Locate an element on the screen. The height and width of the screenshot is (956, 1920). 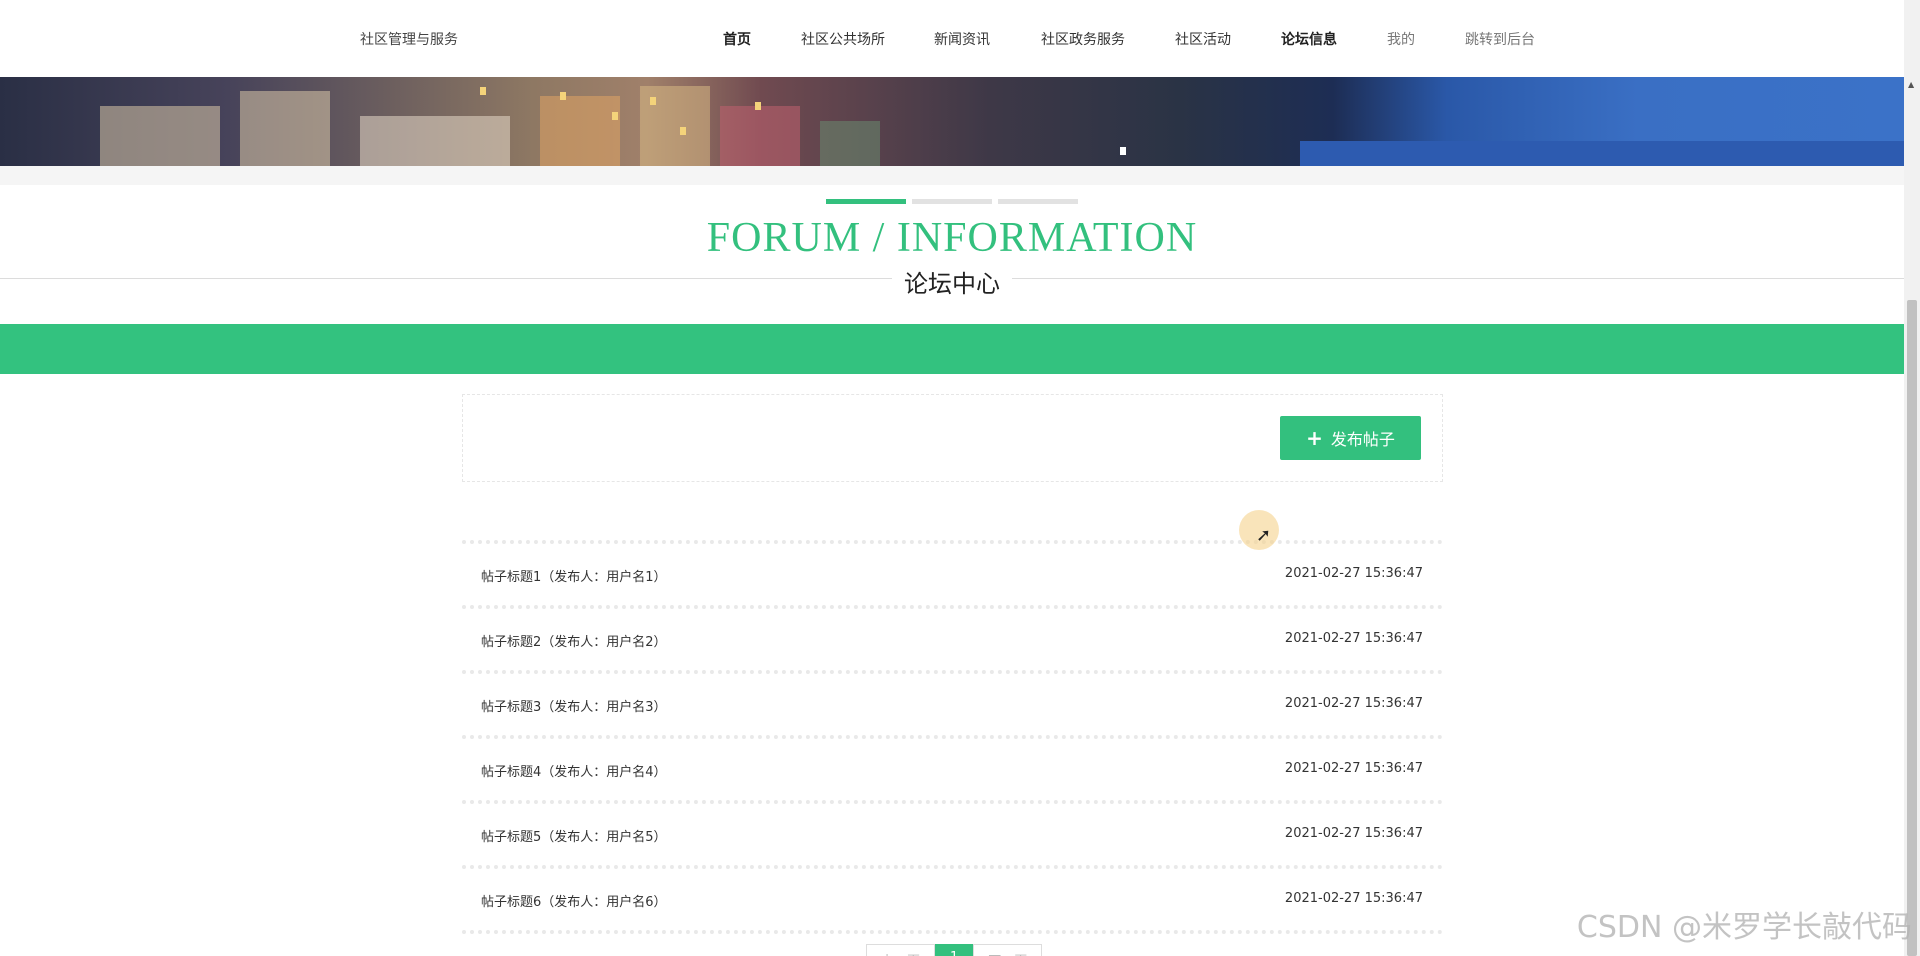
nav-item-mine: 我的 is located at coordinates (1401, 39).